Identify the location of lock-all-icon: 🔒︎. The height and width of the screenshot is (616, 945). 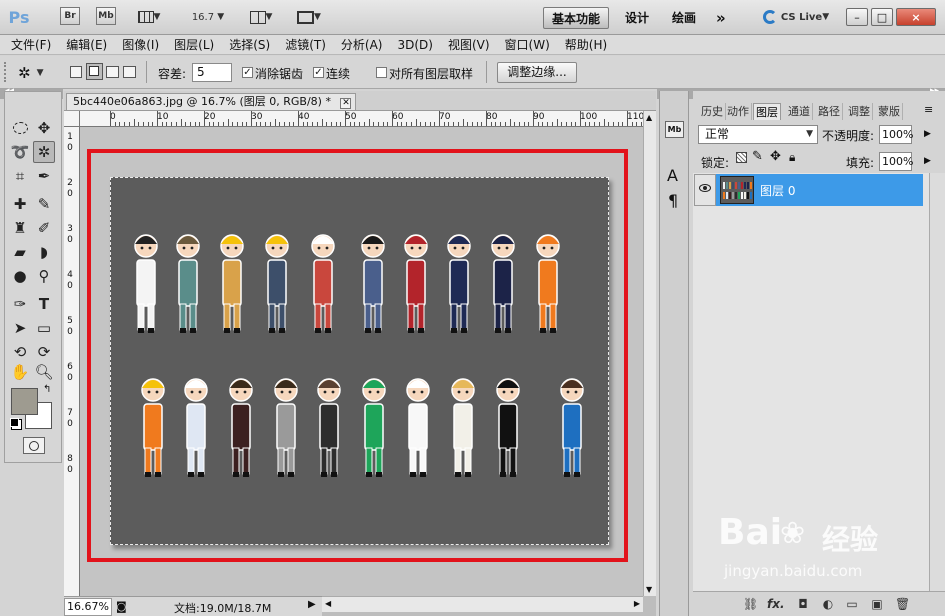
(792, 157).